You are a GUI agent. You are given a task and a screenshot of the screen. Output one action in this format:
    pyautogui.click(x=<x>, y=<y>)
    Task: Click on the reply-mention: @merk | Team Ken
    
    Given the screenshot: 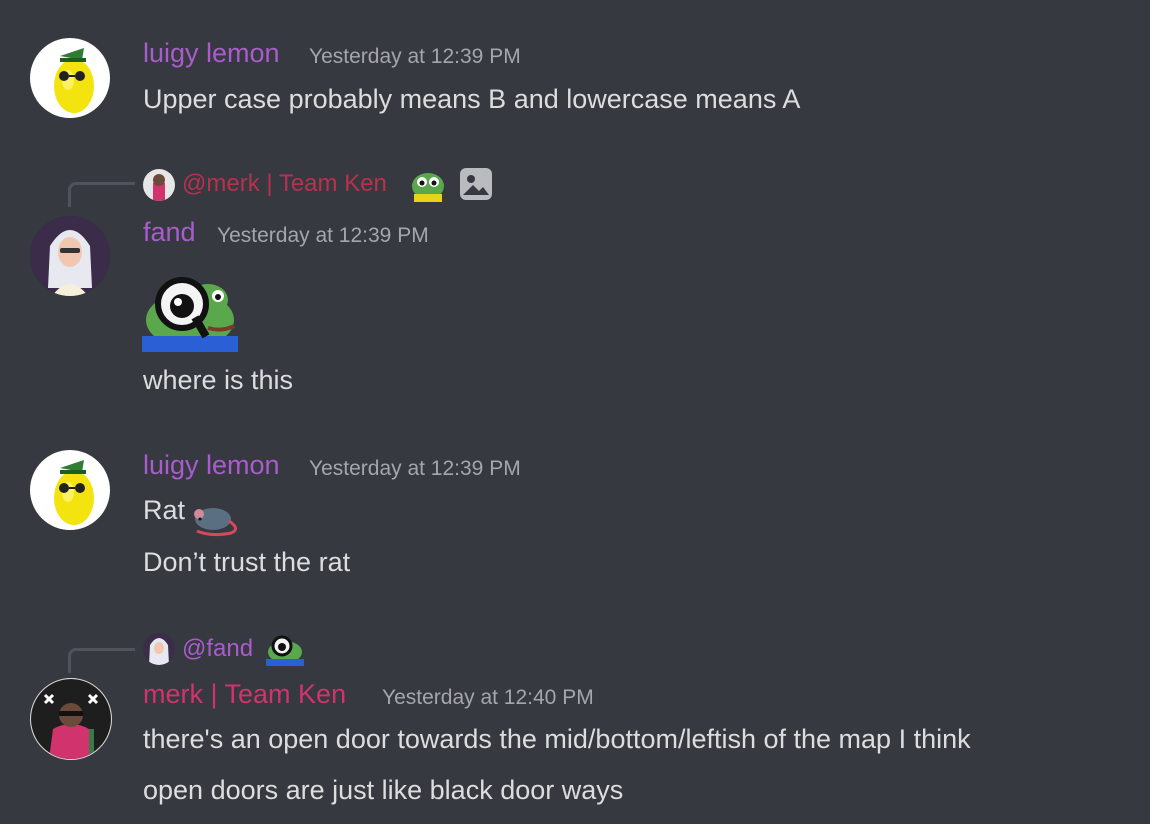 What is the action you would take?
    pyautogui.click(x=284, y=184)
    